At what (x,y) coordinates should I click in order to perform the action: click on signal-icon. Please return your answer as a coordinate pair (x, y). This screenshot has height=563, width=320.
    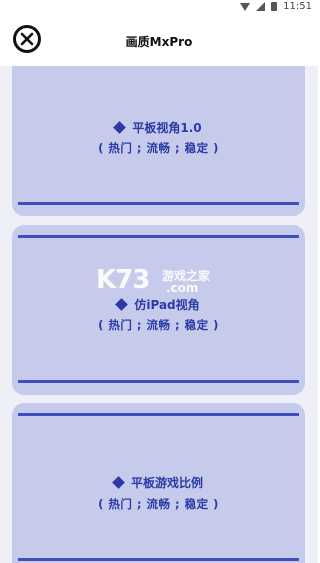
    Looking at the image, I should click on (261, 6).